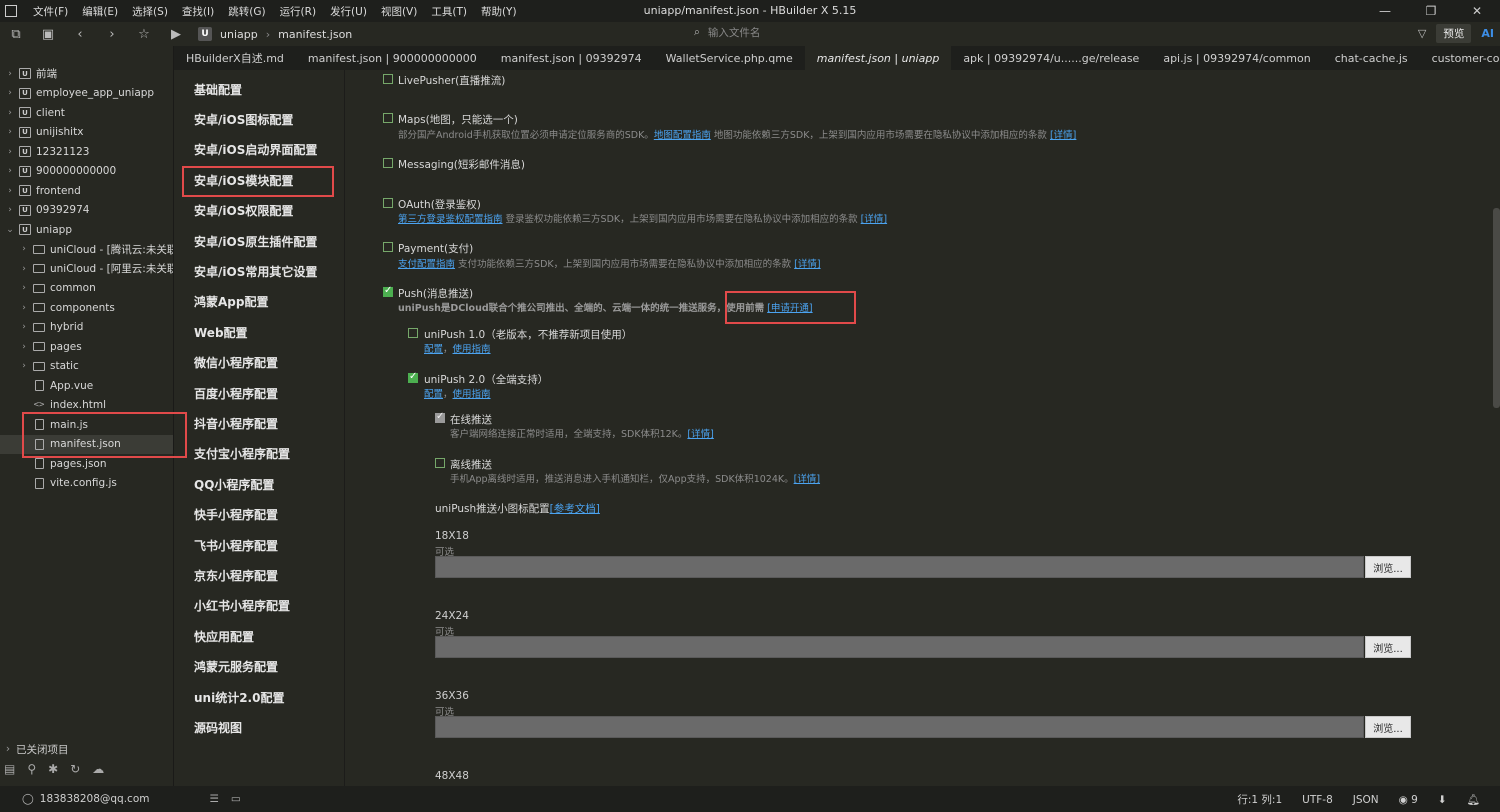  Describe the element at coordinates (426, 264) in the screenshot. I see `payment-guide-link: 支付配置指南` at that location.